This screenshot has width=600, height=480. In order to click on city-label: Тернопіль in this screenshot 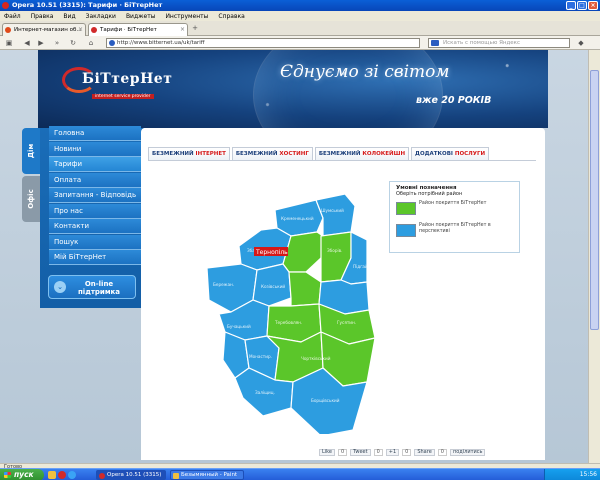, I will do `click(271, 252)`.